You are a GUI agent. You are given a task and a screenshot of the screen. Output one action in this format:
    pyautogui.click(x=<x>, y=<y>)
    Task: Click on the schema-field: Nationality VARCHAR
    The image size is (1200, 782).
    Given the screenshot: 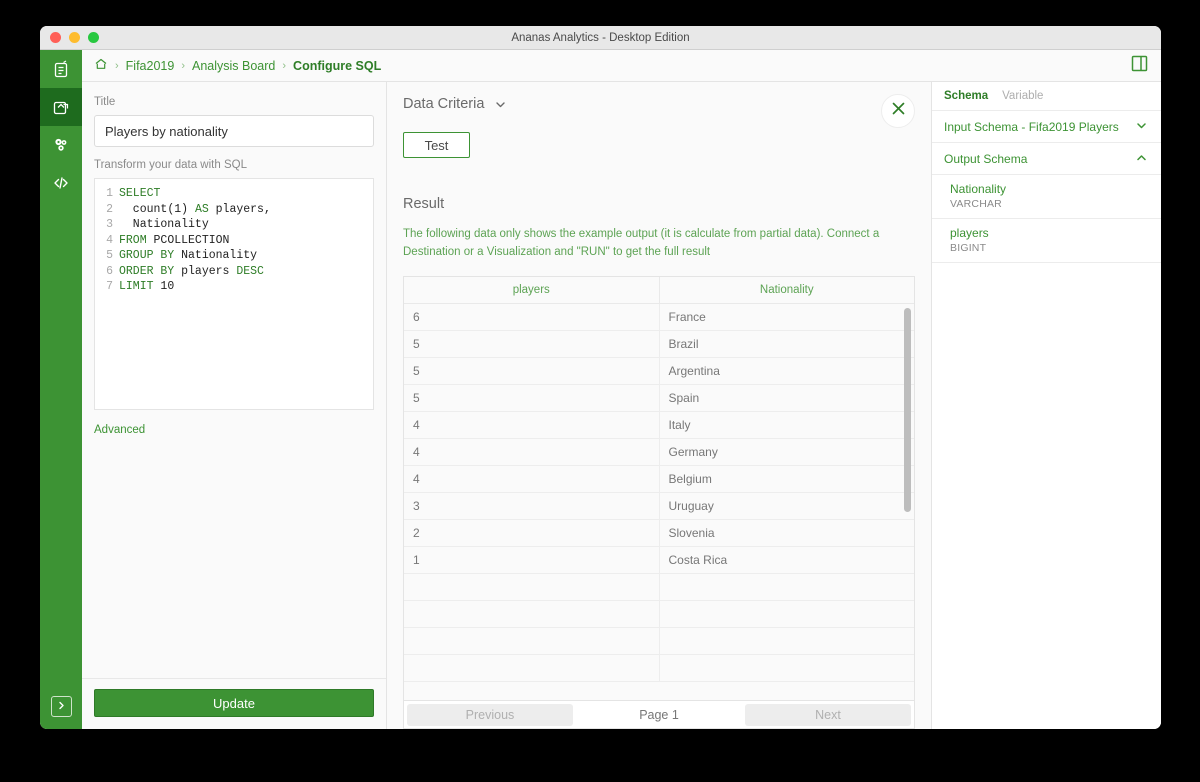 What is the action you would take?
    pyautogui.click(x=1046, y=197)
    